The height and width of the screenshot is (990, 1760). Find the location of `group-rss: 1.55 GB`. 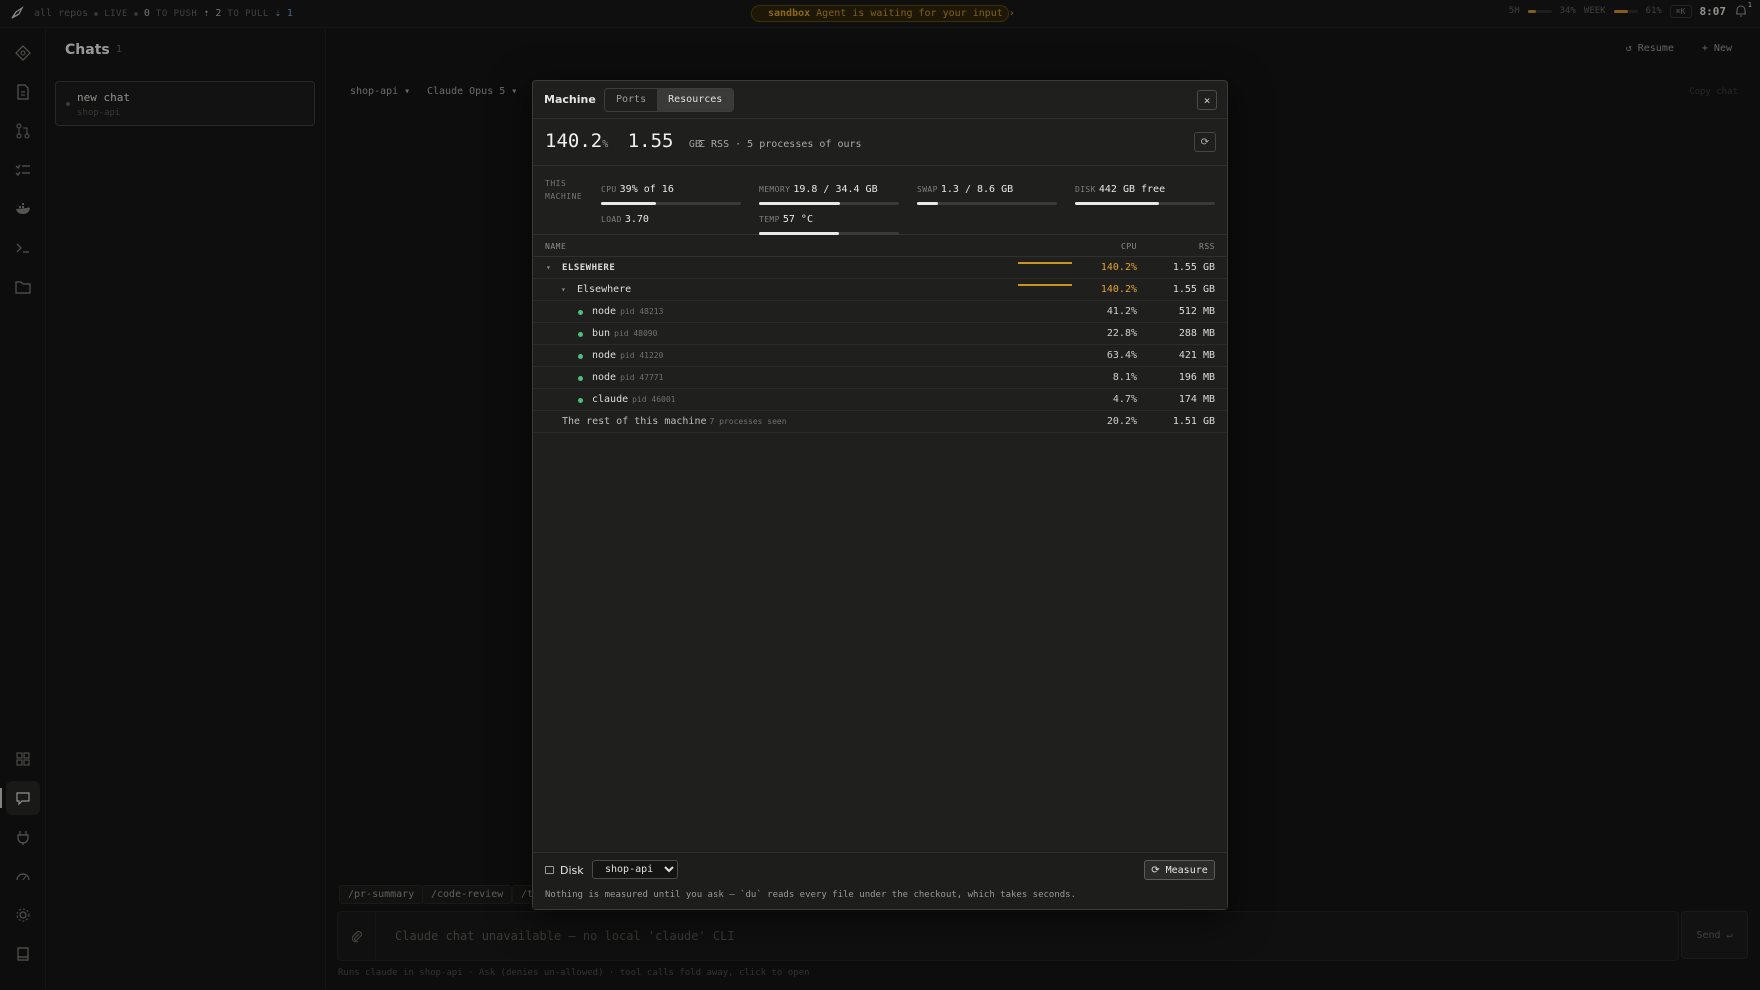

group-rss: 1.55 GB is located at coordinates (1193, 267).